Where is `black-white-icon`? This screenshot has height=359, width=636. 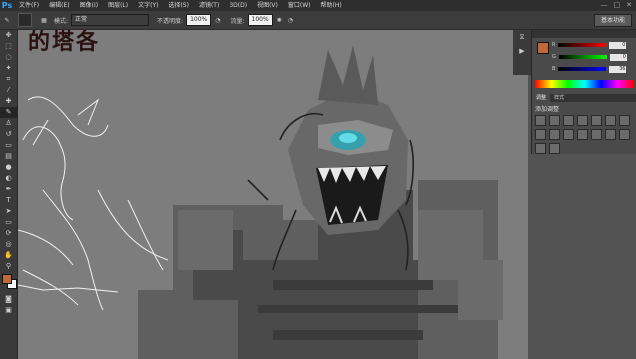 black-white-icon is located at coordinates (540, 134).